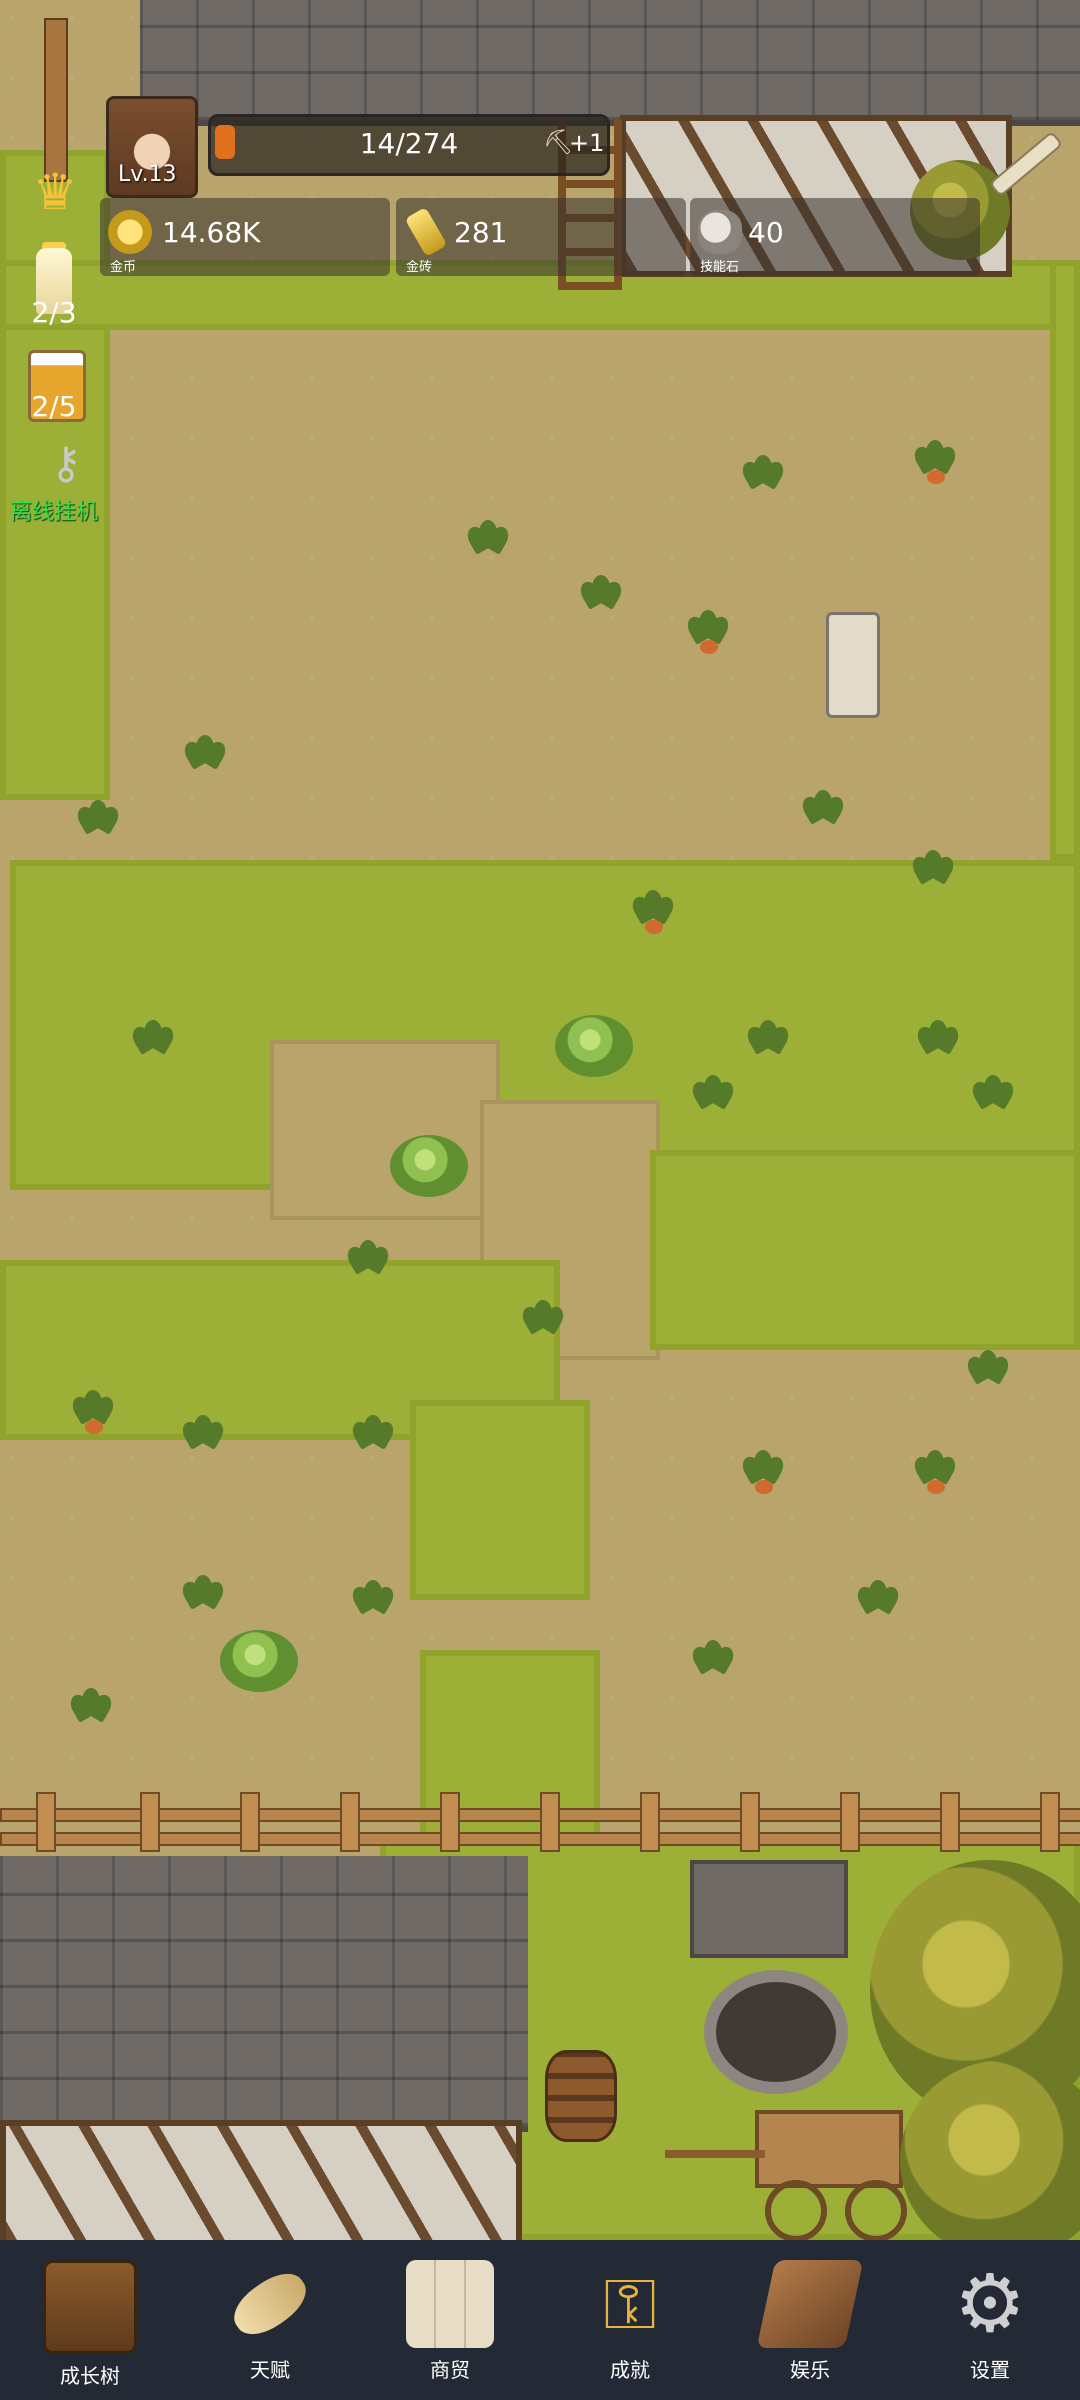  I want to click on parchment-icon, so click(810, 2304).